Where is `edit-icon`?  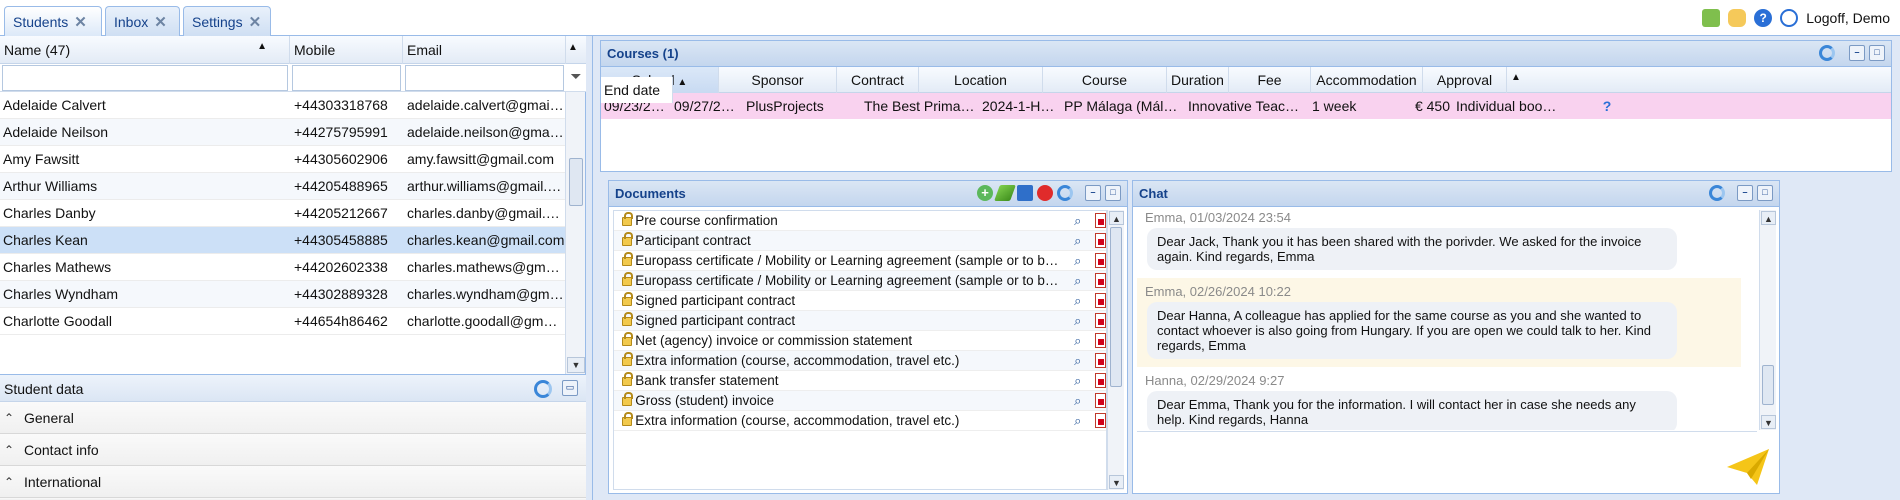
edit-icon is located at coordinates (1005, 193).